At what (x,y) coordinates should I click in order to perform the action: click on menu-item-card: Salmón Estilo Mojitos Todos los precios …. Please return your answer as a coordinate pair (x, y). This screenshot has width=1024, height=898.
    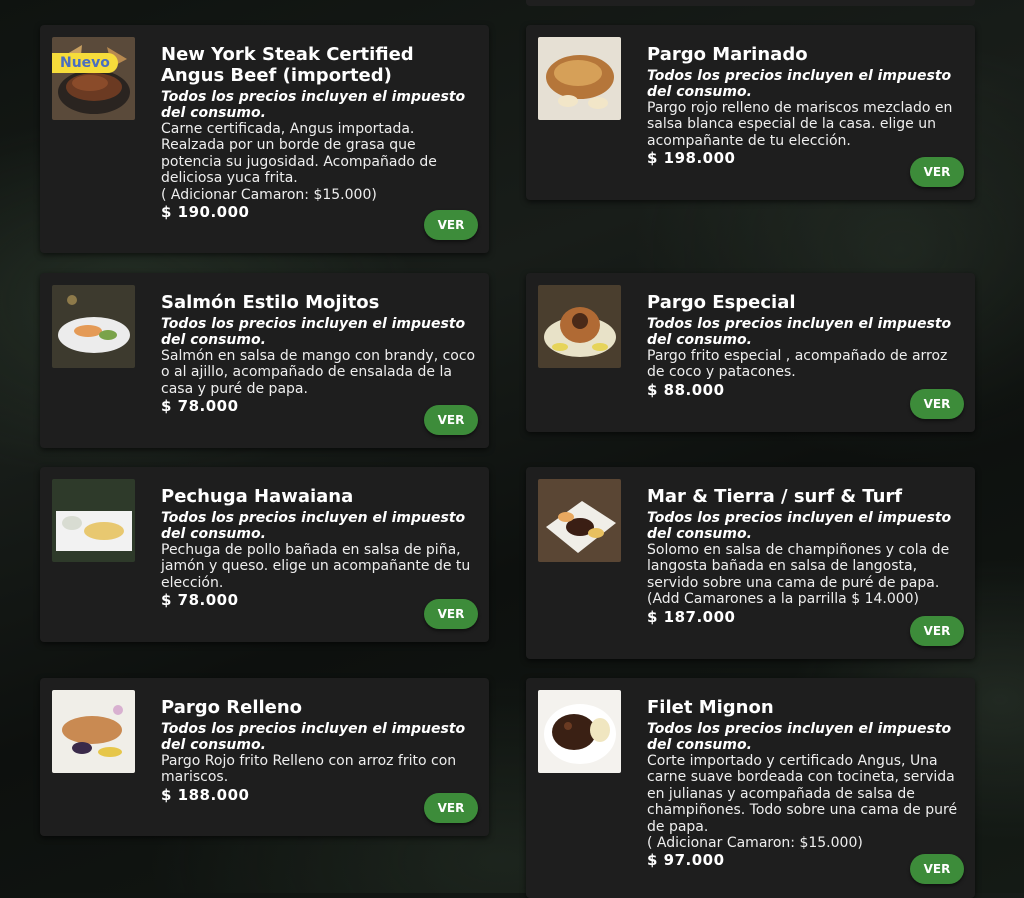
    Looking at the image, I should click on (264, 360).